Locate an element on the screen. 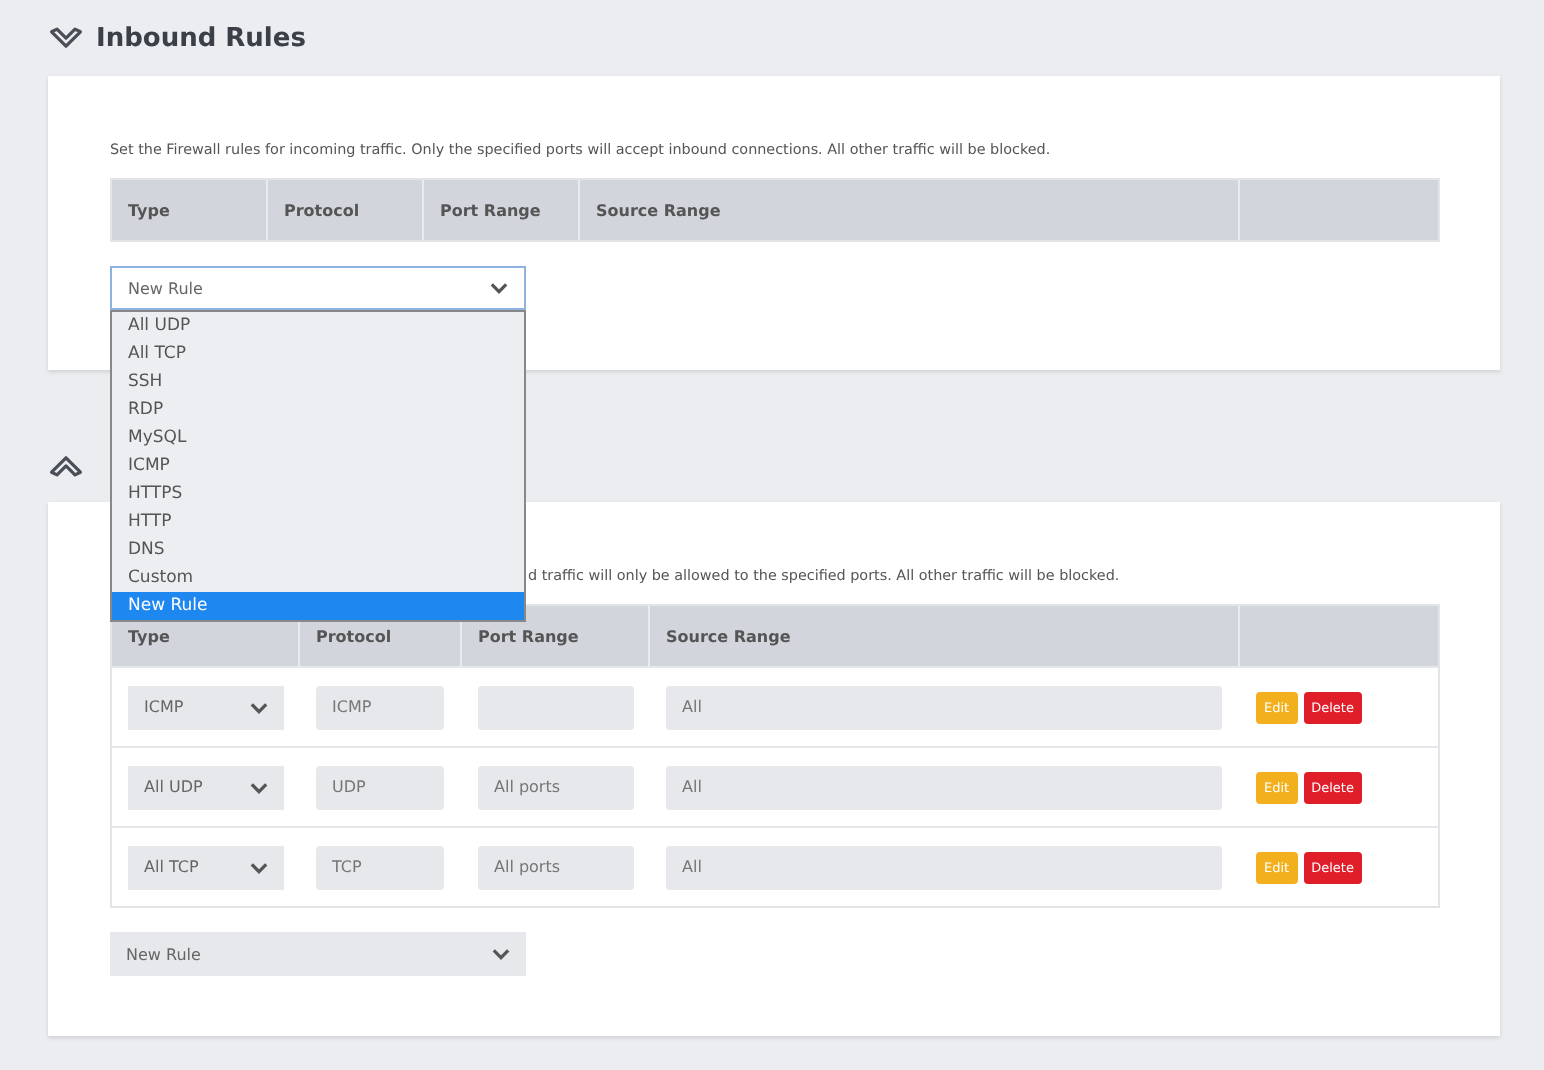 This screenshot has height=1070, width=1544. chevron-down-icon is located at coordinates (66, 38).